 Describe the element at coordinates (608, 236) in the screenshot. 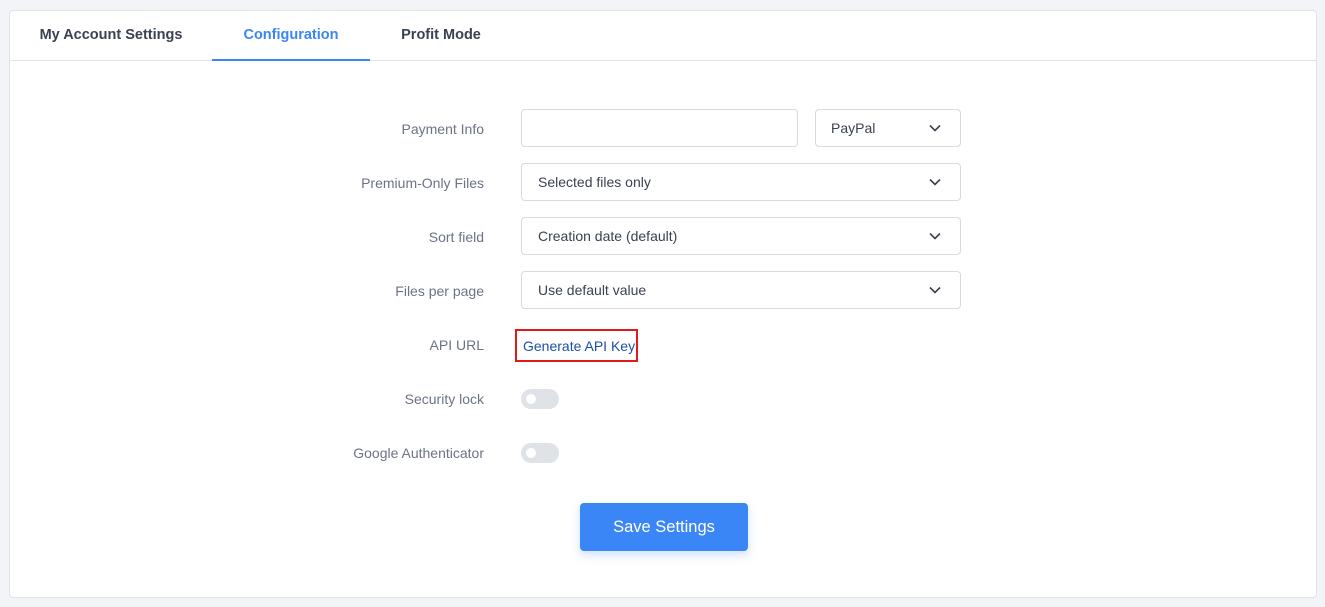

I see `sort-field-value: Creation date (default)` at that location.